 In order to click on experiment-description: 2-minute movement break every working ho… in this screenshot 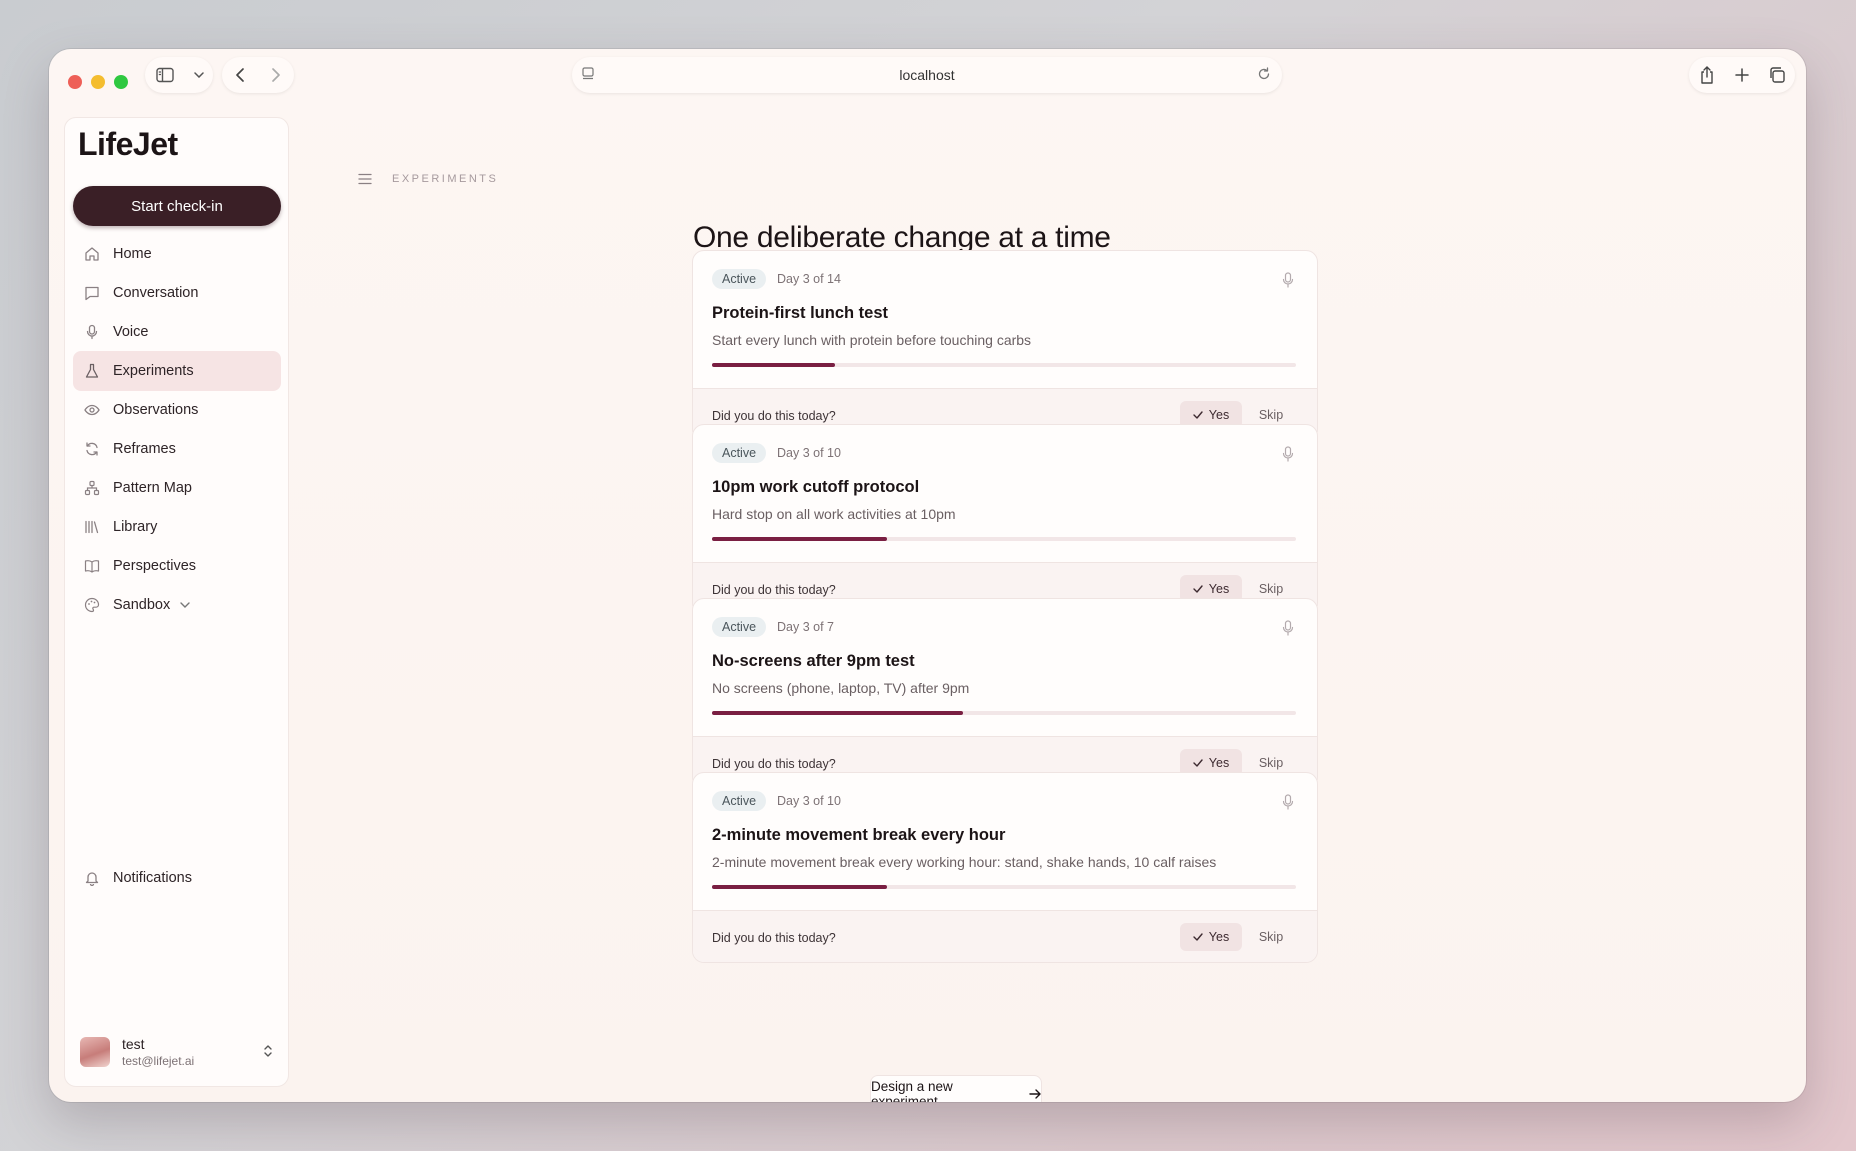, I will do `click(964, 862)`.